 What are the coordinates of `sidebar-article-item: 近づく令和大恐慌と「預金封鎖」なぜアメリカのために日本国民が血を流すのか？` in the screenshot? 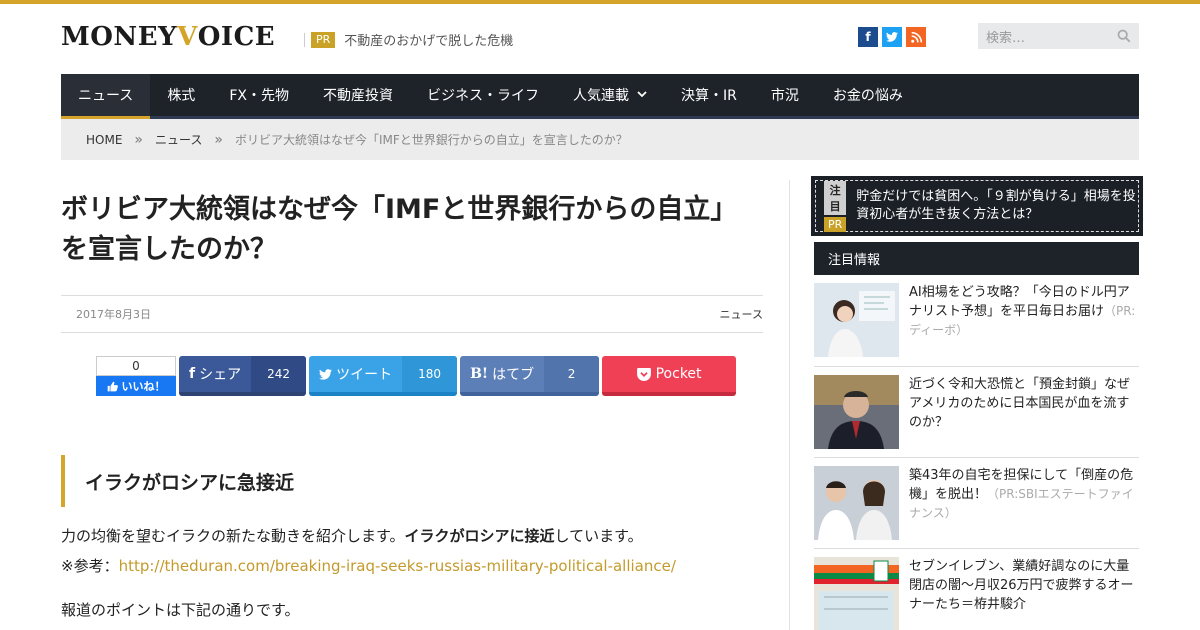 It's located at (976, 416).